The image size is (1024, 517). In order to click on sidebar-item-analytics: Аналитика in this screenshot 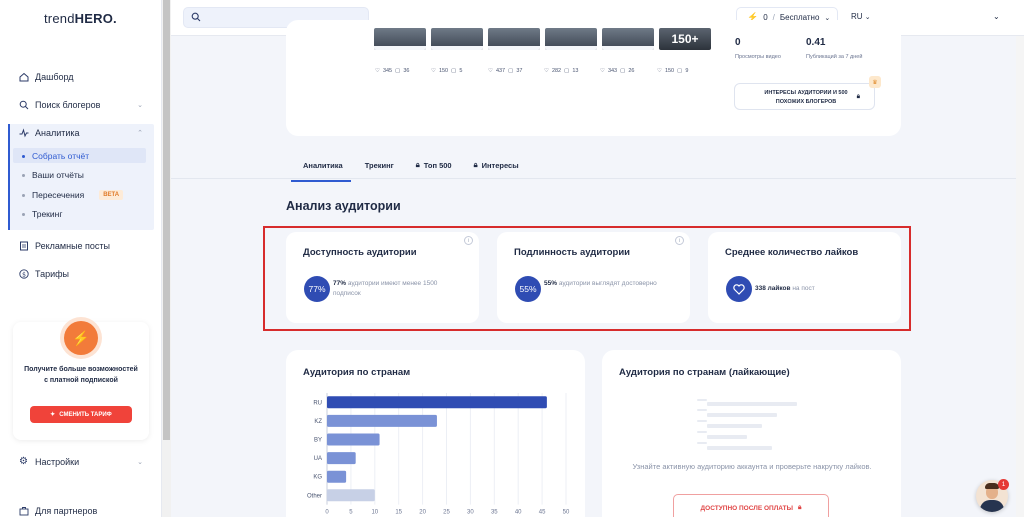, I will do `click(49, 132)`.